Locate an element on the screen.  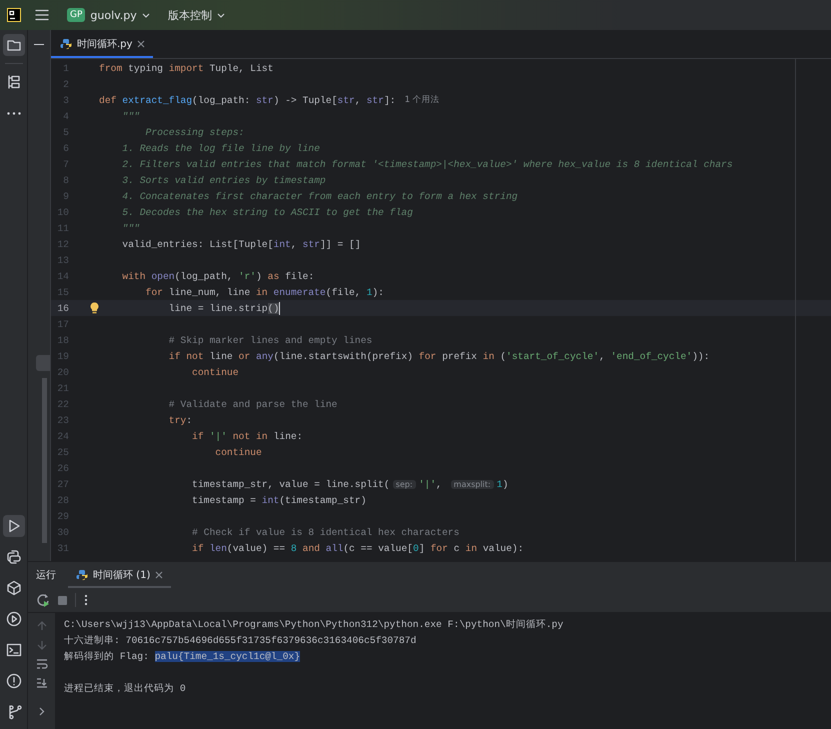
app-logo-icon is located at coordinates (14, 15).